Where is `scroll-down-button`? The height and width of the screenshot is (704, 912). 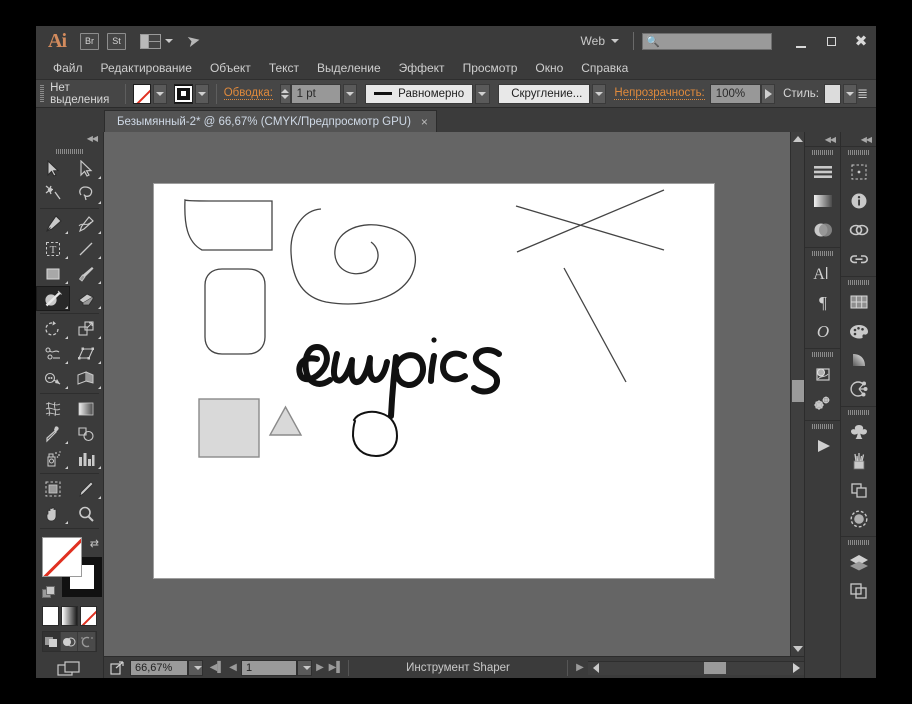
scroll-down-button is located at coordinates (797, 649).